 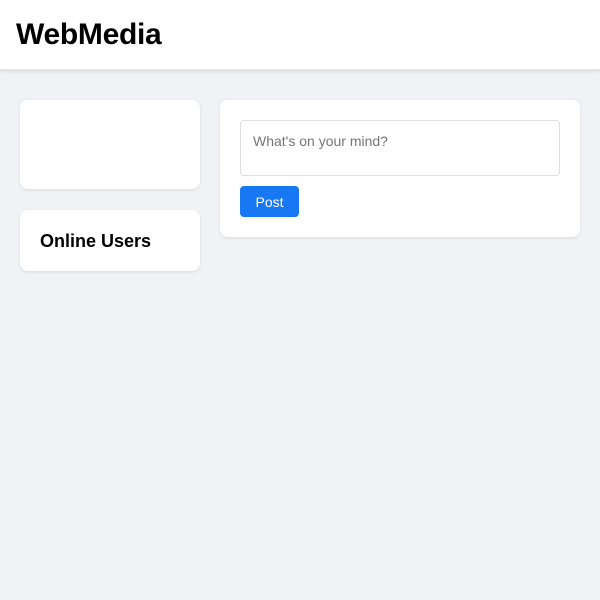 What do you see at coordinates (89, 34) in the screenshot?
I see `app-title: WebMedia` at bounding box center [89, 34].